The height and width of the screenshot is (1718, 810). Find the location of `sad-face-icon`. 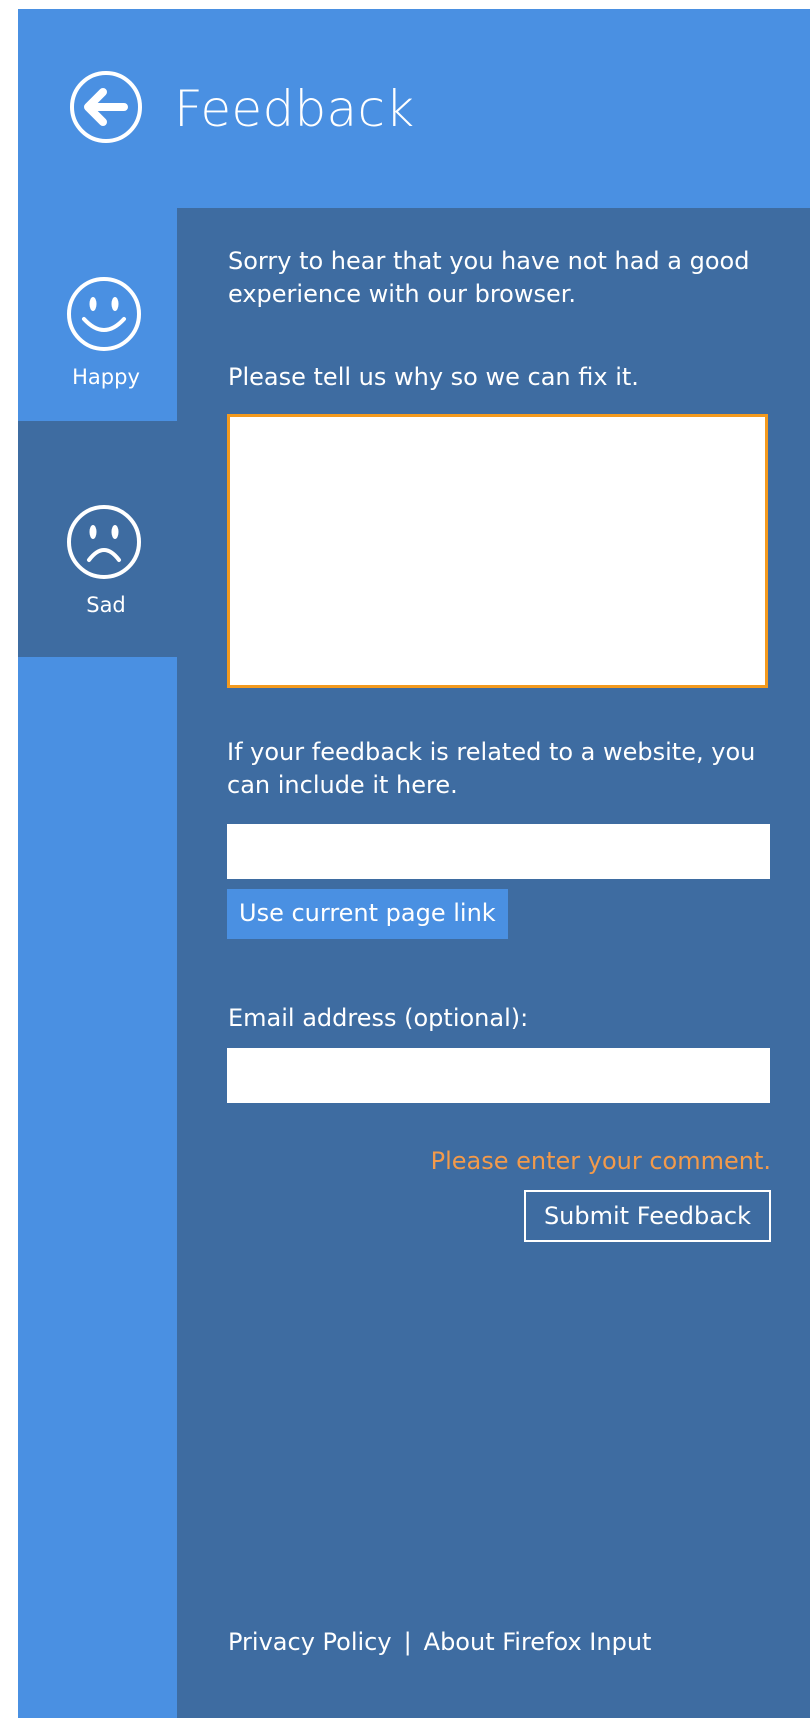

sad-face-icon is located at coordinates (104, 542).